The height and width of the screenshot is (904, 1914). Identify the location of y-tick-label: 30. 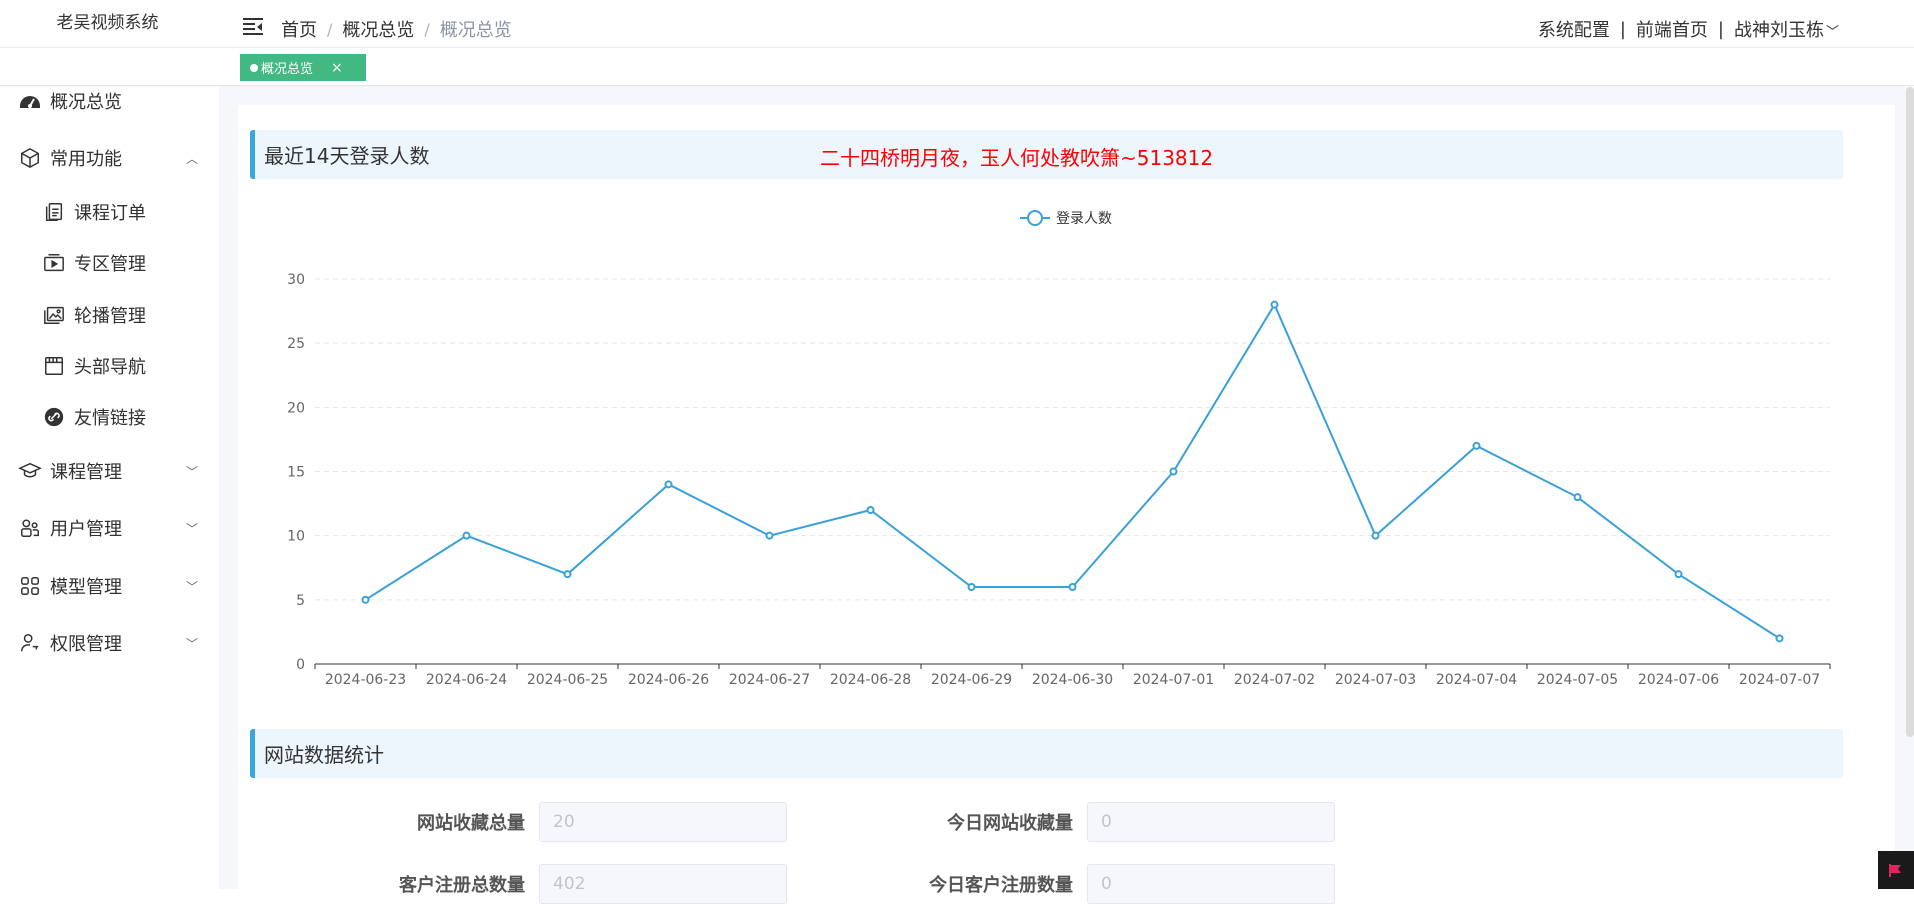
(296, 280).